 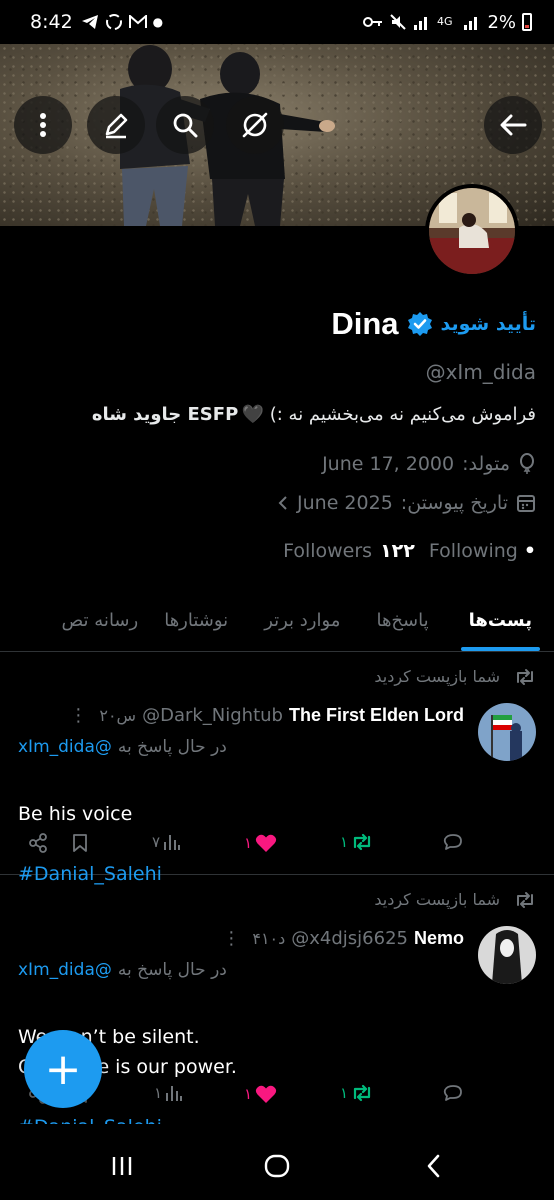 I want to click on signal-icon, so click(x=421, y=23).